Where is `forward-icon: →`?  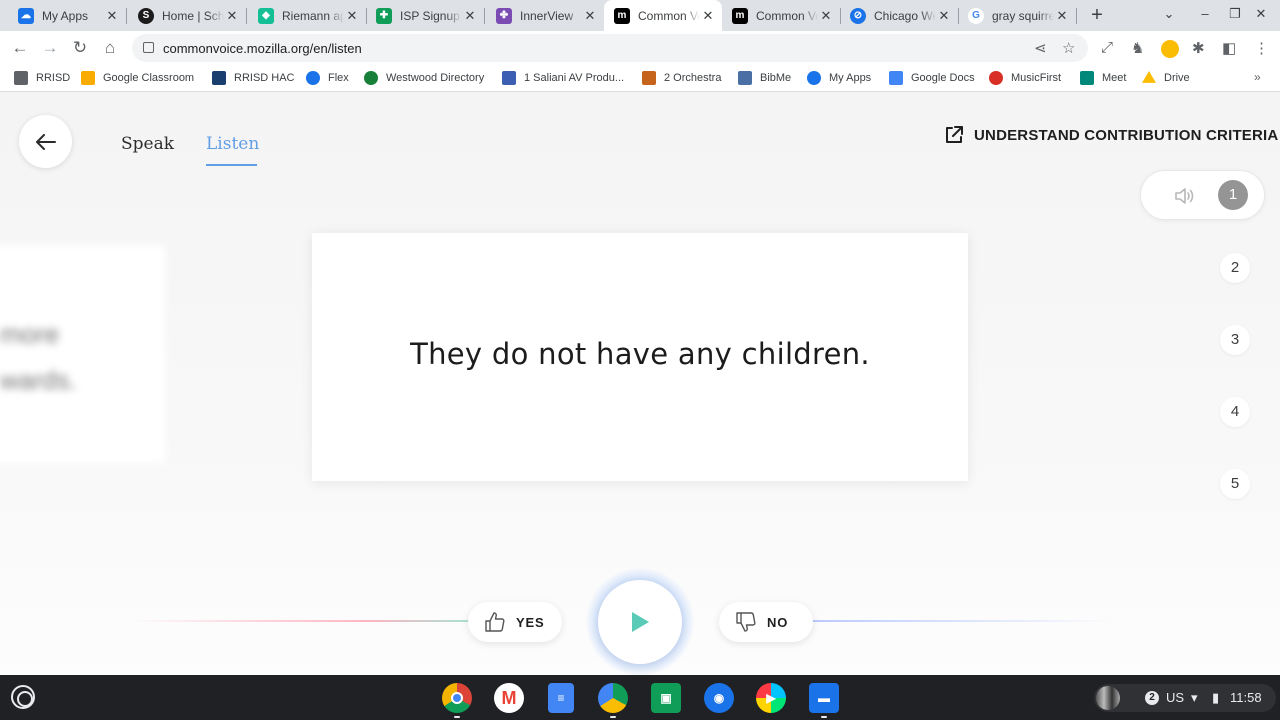
forward-icon: → is located at coordinates (50, 48).